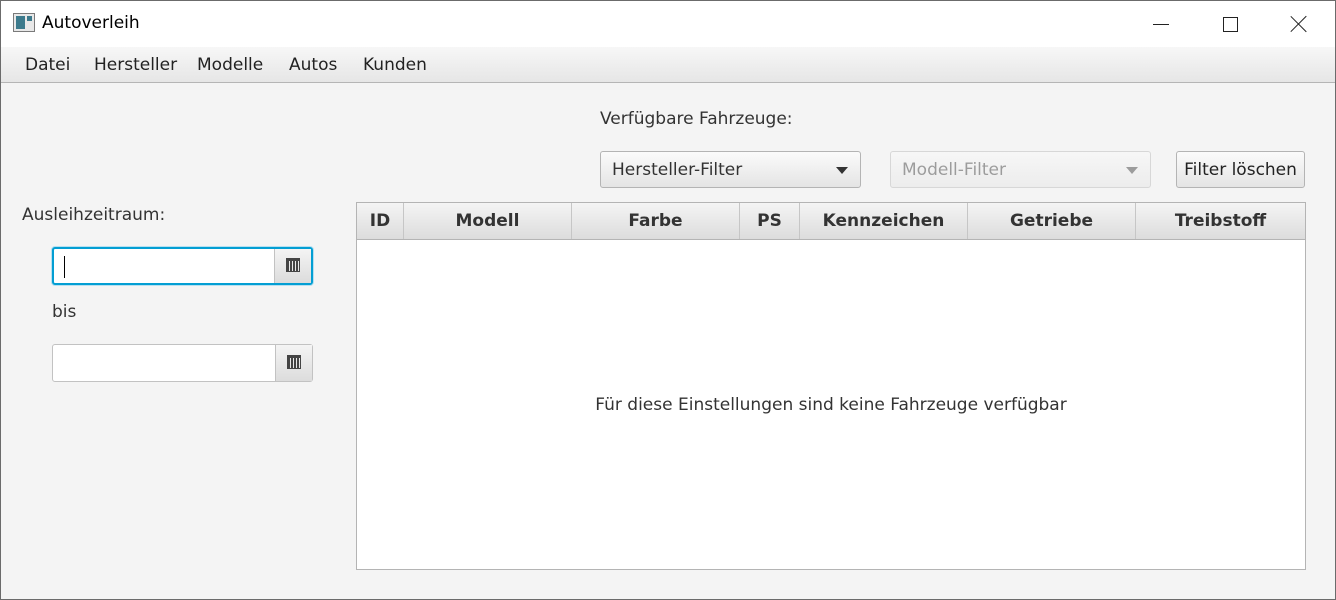  What do you see at coordinates (230, 65) in the screenshot?
I see `menu-modelle: Modelle` at bounding box center [230, 65].